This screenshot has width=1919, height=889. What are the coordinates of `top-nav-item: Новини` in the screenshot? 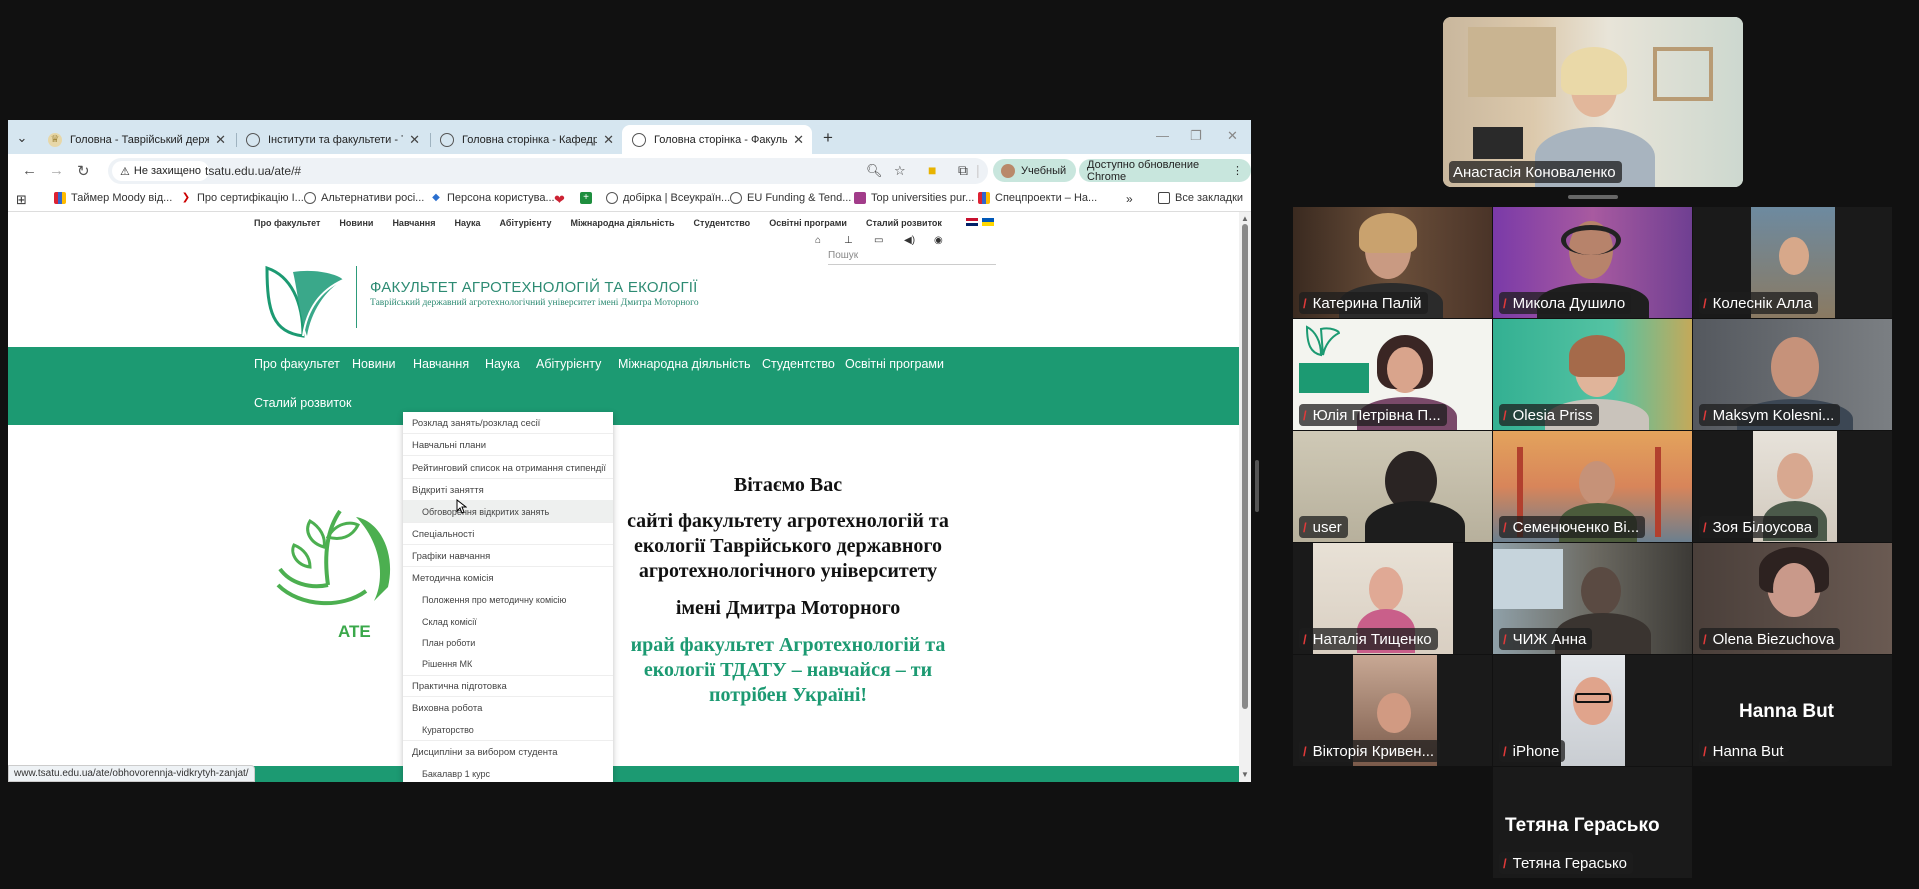 It's located at (356, 223).